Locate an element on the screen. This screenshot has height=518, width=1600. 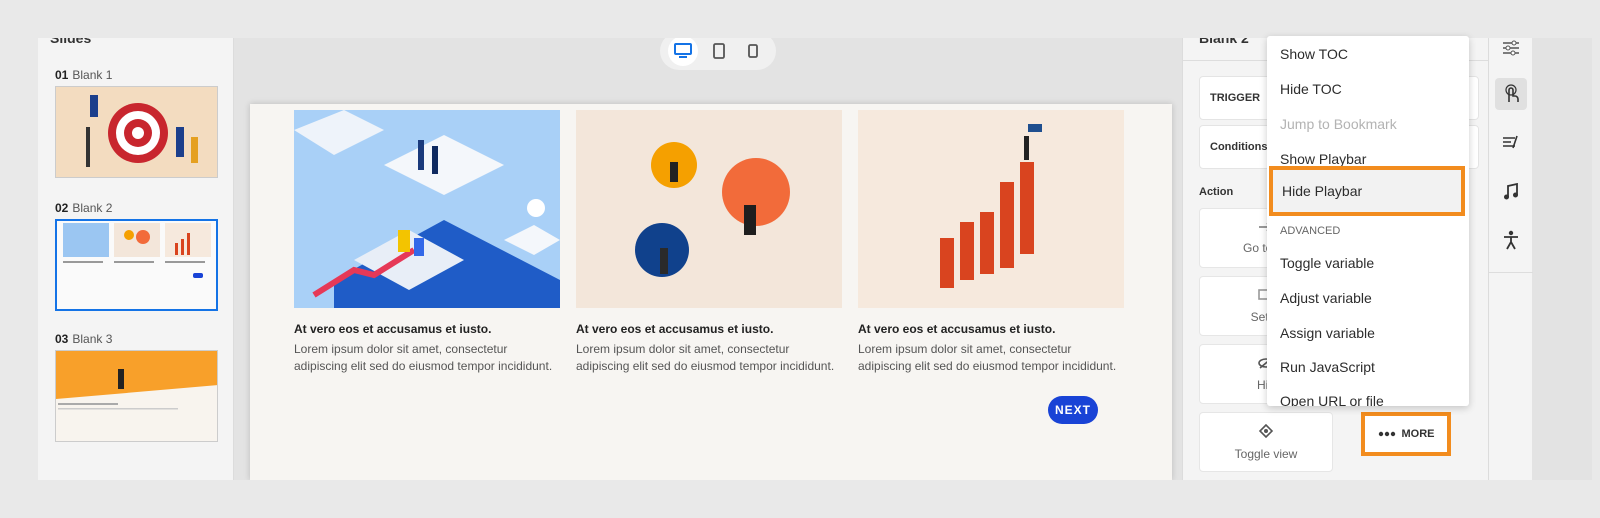
slides-panel-title: Slides is located at coordinates (71, 42).